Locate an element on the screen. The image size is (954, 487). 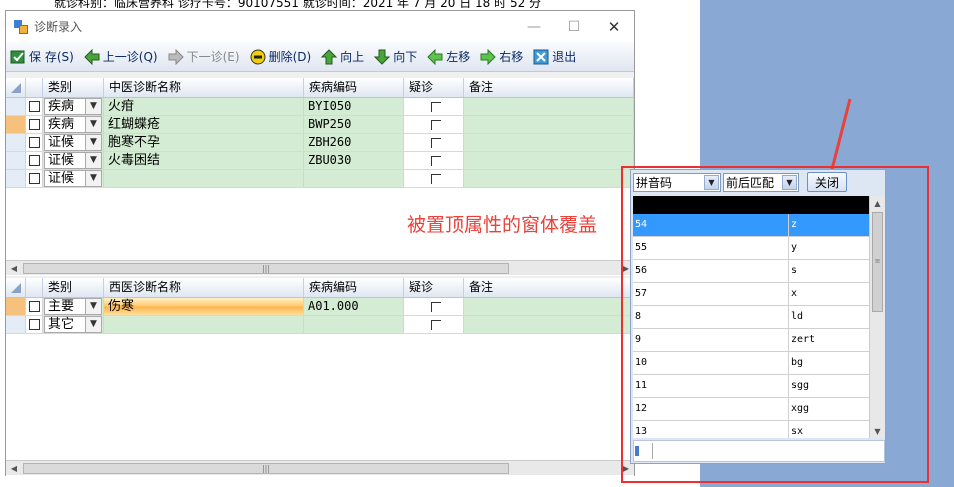
code-cell: BYI050 is located at coordinates (354, 106).